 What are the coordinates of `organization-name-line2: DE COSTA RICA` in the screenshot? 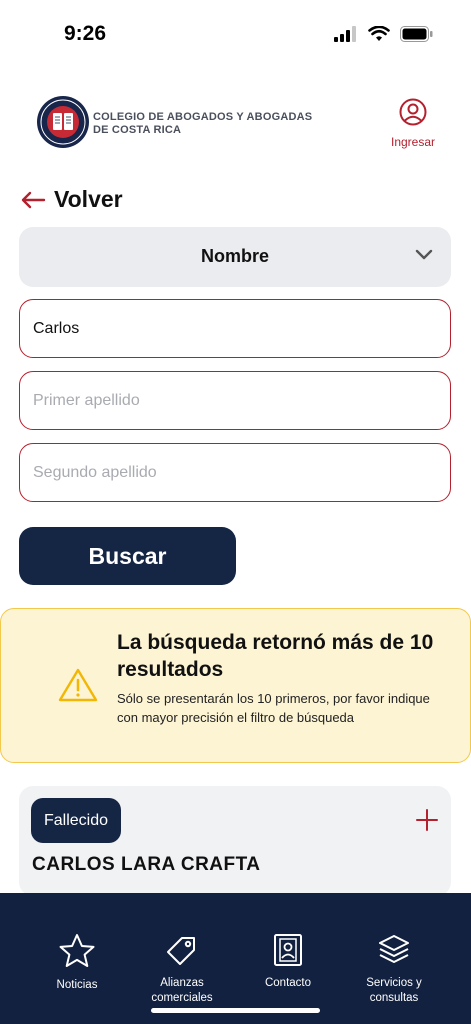 It's located at (137, 130).